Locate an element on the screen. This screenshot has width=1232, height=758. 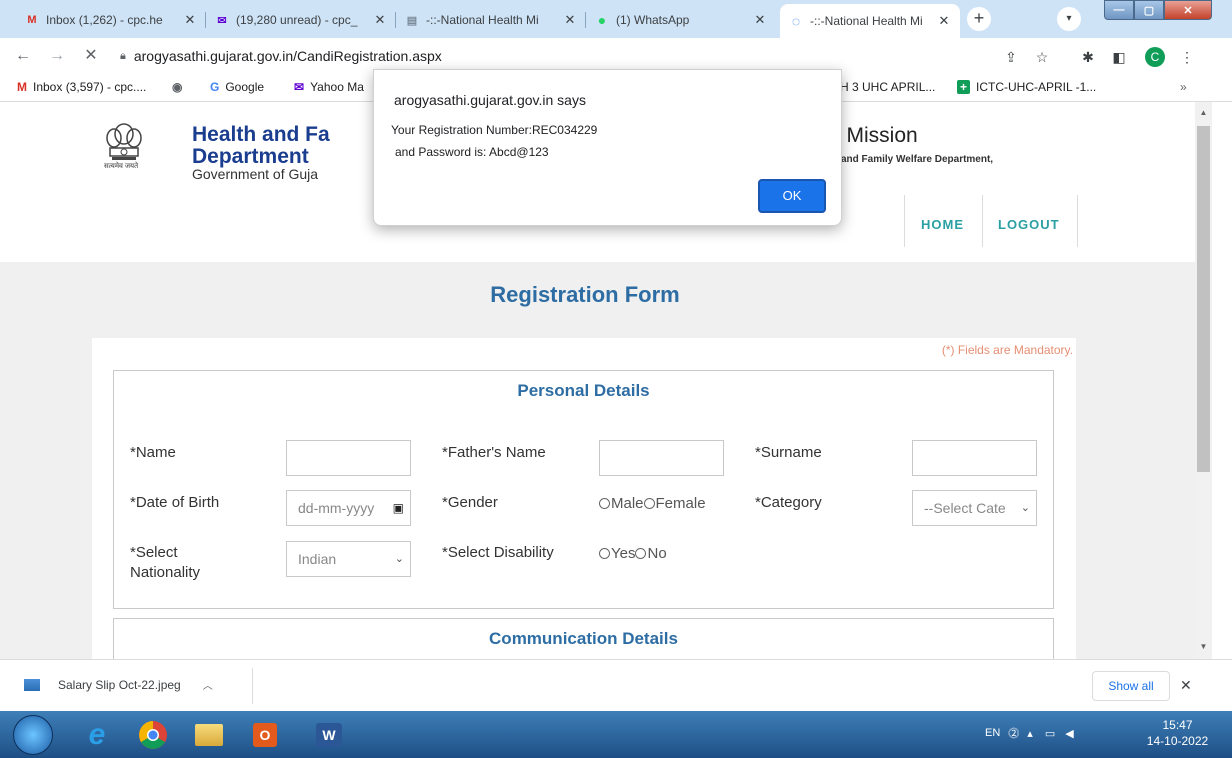
disability-radio-group: Yes No is located at coordinates (633, 553).